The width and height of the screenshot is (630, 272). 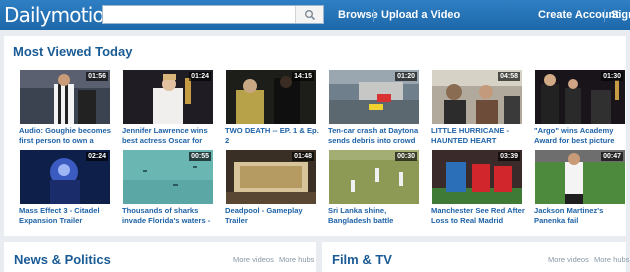 I want to click on video-duration: 04:58, so click(x=509, y=76).